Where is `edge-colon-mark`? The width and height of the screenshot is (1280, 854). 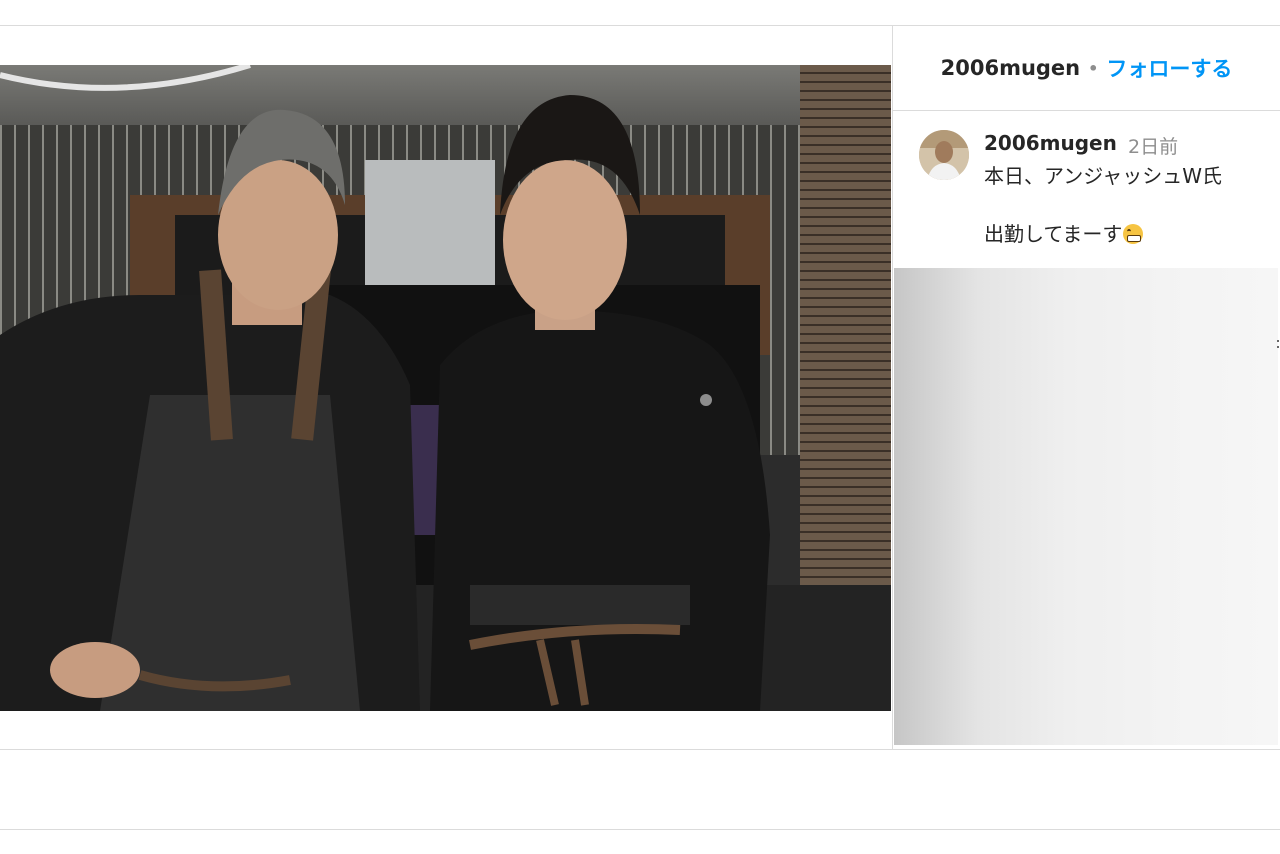
edge-colon-mark is located at coordinates (1278, 345).